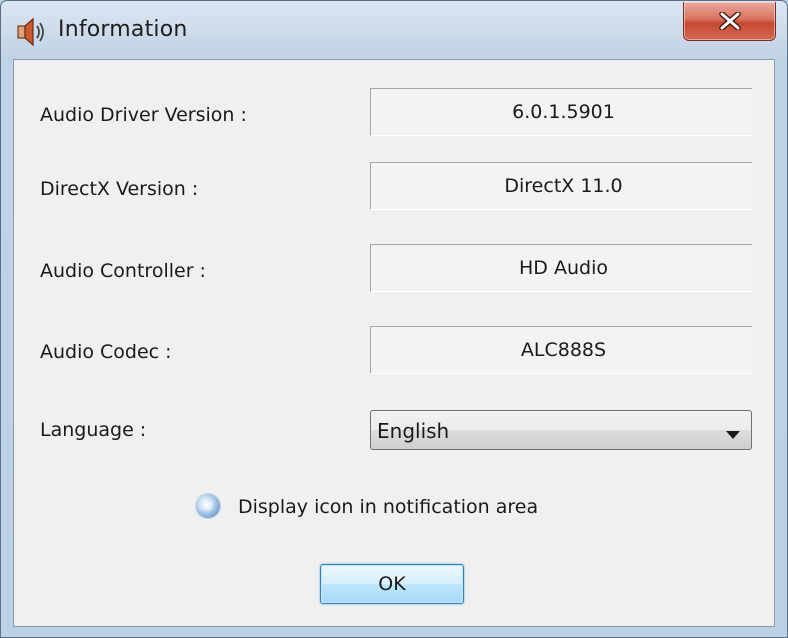  Describe the element at coordinates (561, 112) in the screenshot. I see `audio-driver-version-value: 6.0.1.5901` at that location.